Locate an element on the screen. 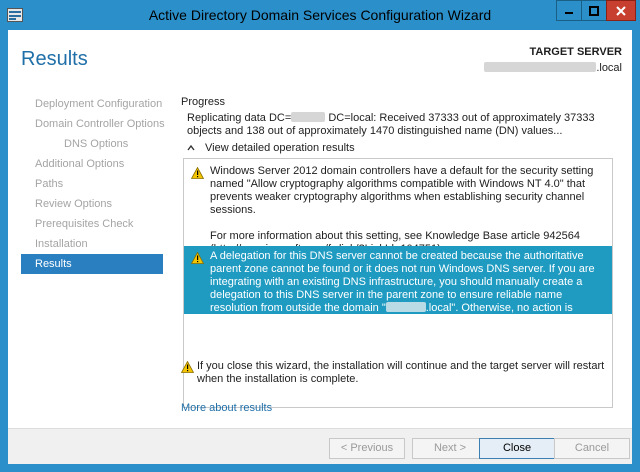 The image size is (640, 472). details-toggle-label: View detailed operation results is located at coordinates (280, 148).